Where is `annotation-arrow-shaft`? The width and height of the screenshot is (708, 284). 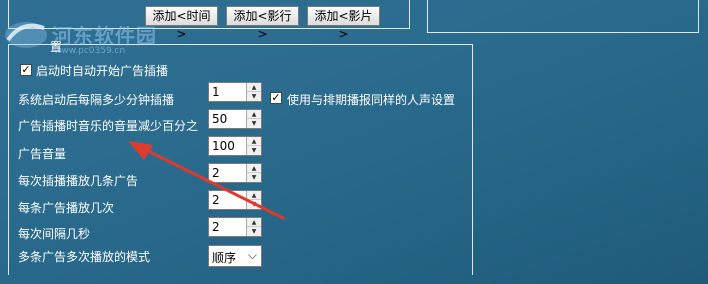
annotation-arrow-shaft is located at coordinates (212, 183).